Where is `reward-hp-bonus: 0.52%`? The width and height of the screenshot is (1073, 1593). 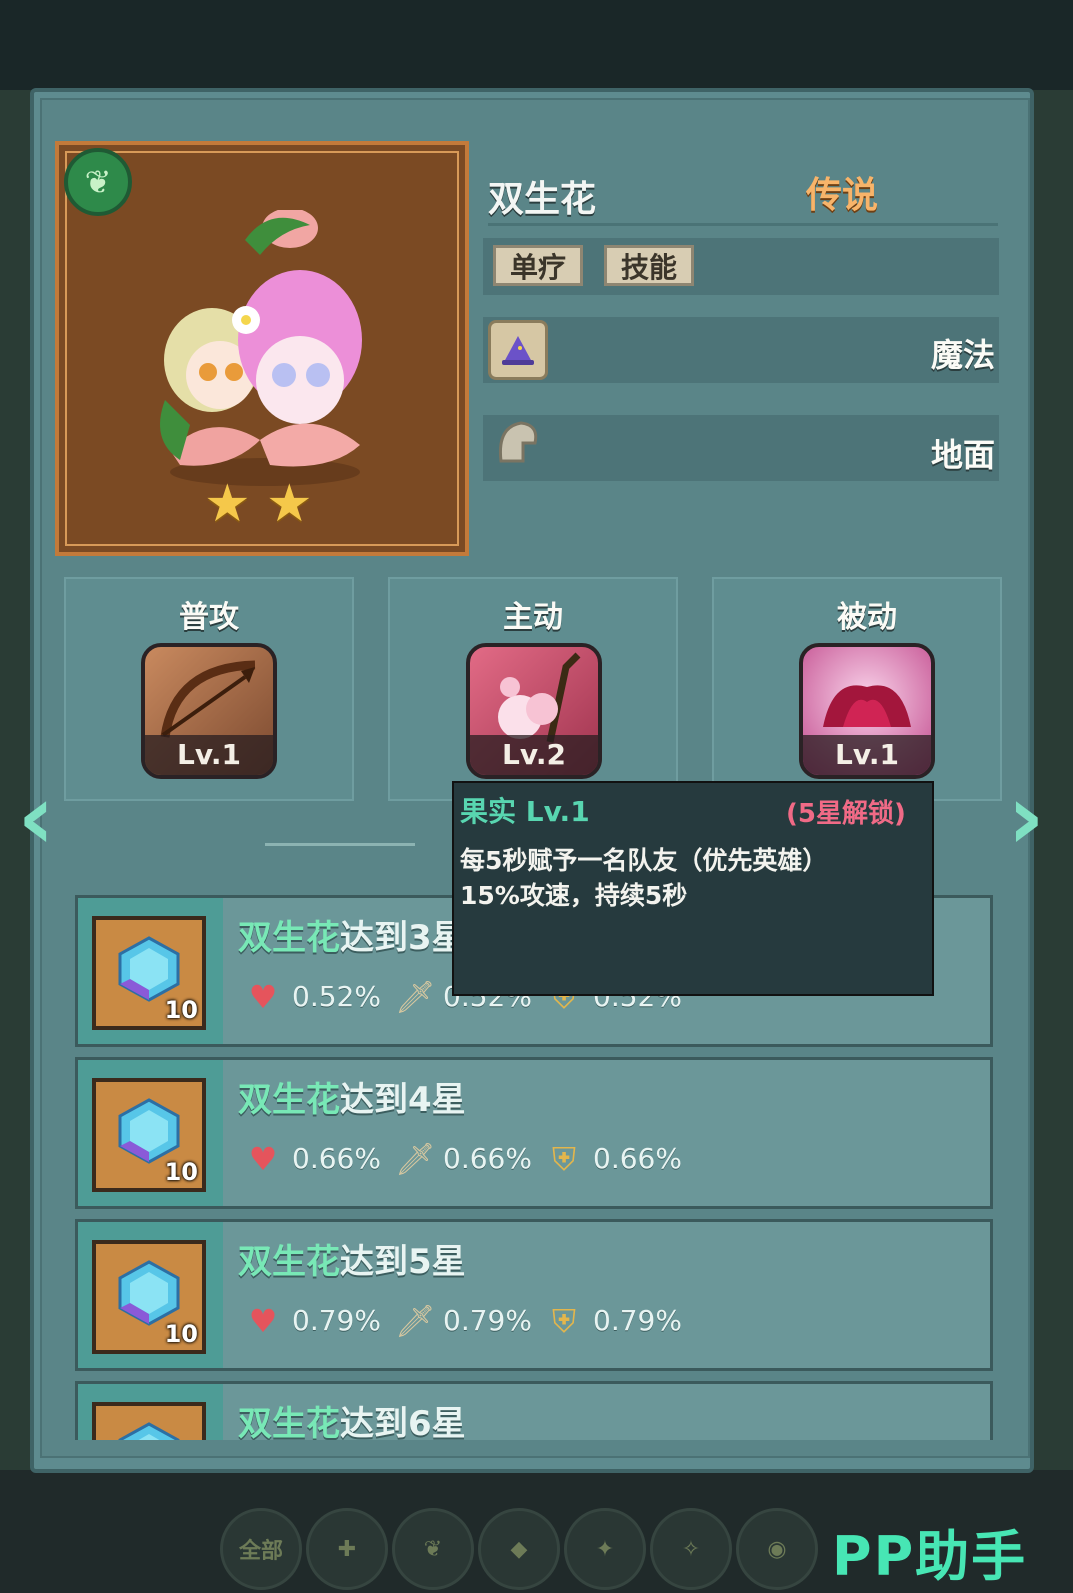
reward-hp-bonus: 0.52% is located at coordinates (336, 996).